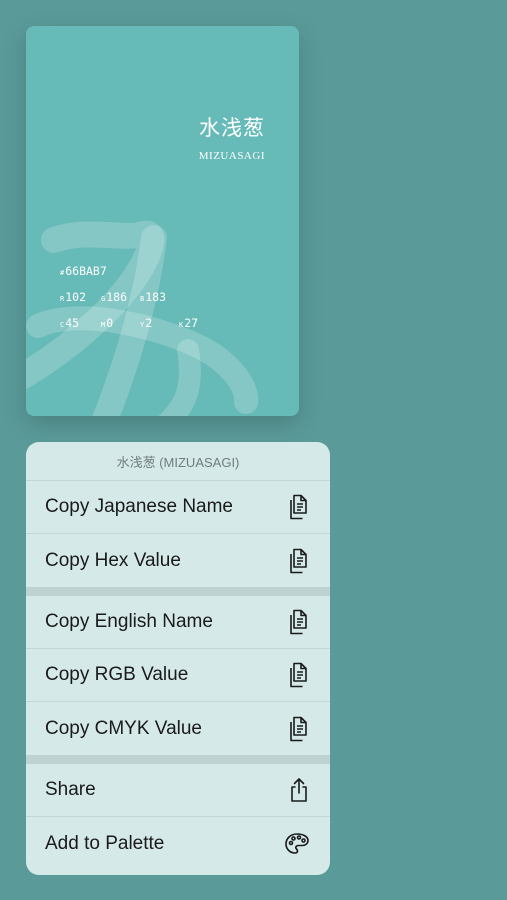 The width and height of the screenshot is (507, 900). Describe the element at coordinates (231, 156) in the screenshot. I see `romaji-name: MIZUASAGI` at that location.